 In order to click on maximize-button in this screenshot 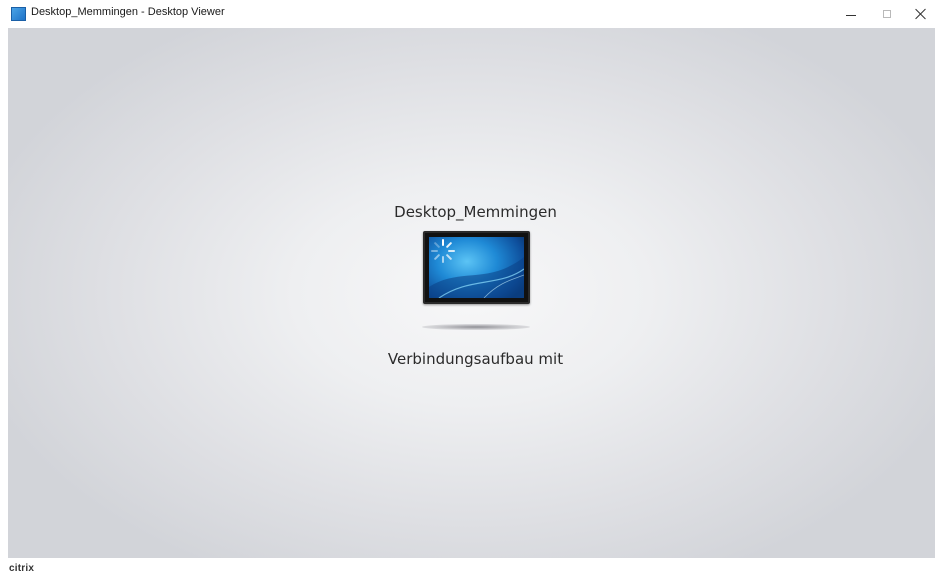, I will do `click(887, 14)`.